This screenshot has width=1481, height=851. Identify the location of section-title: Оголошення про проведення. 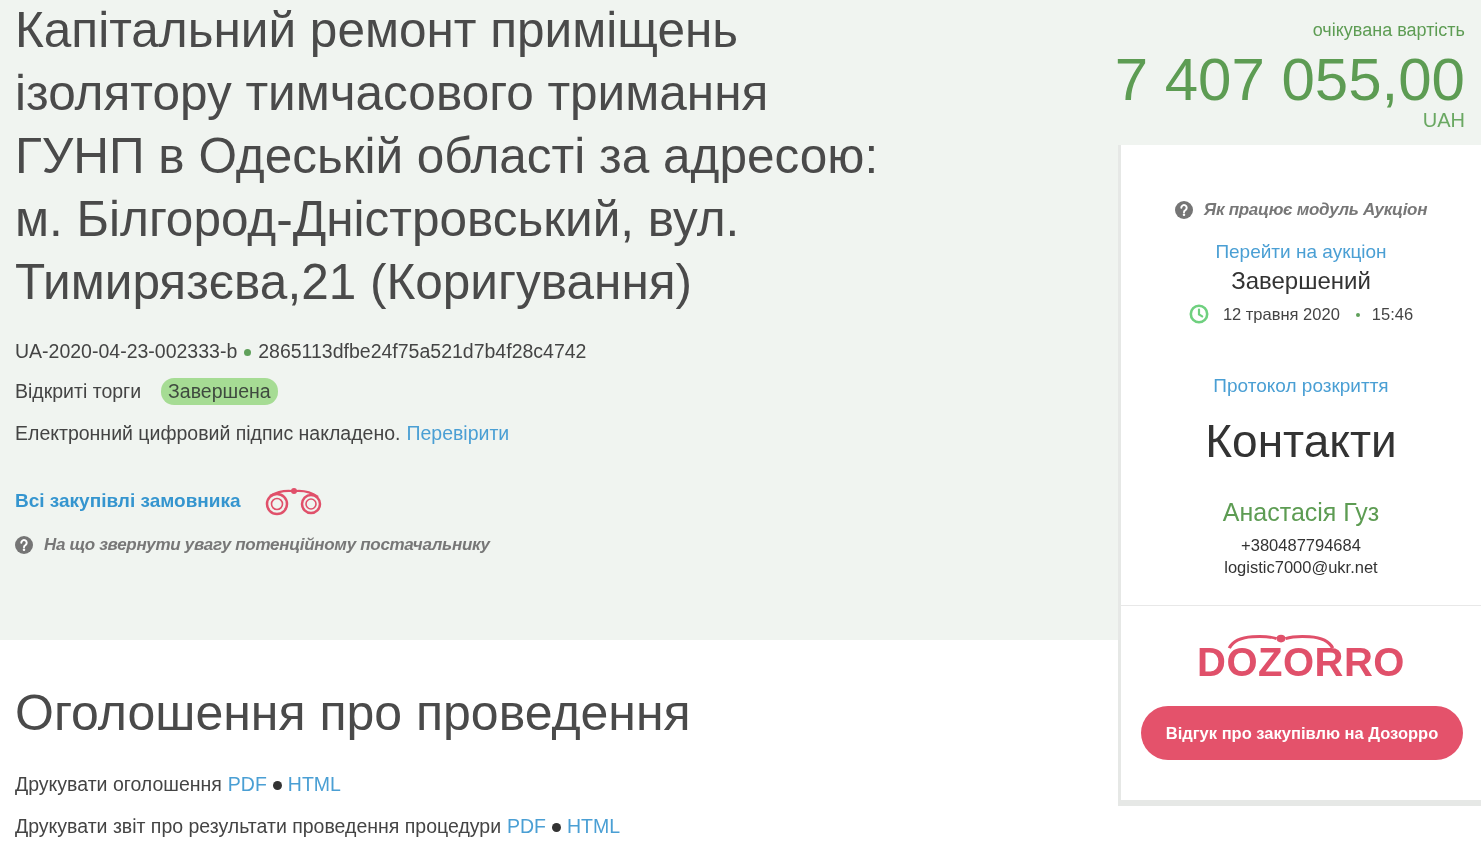
(353, 713).